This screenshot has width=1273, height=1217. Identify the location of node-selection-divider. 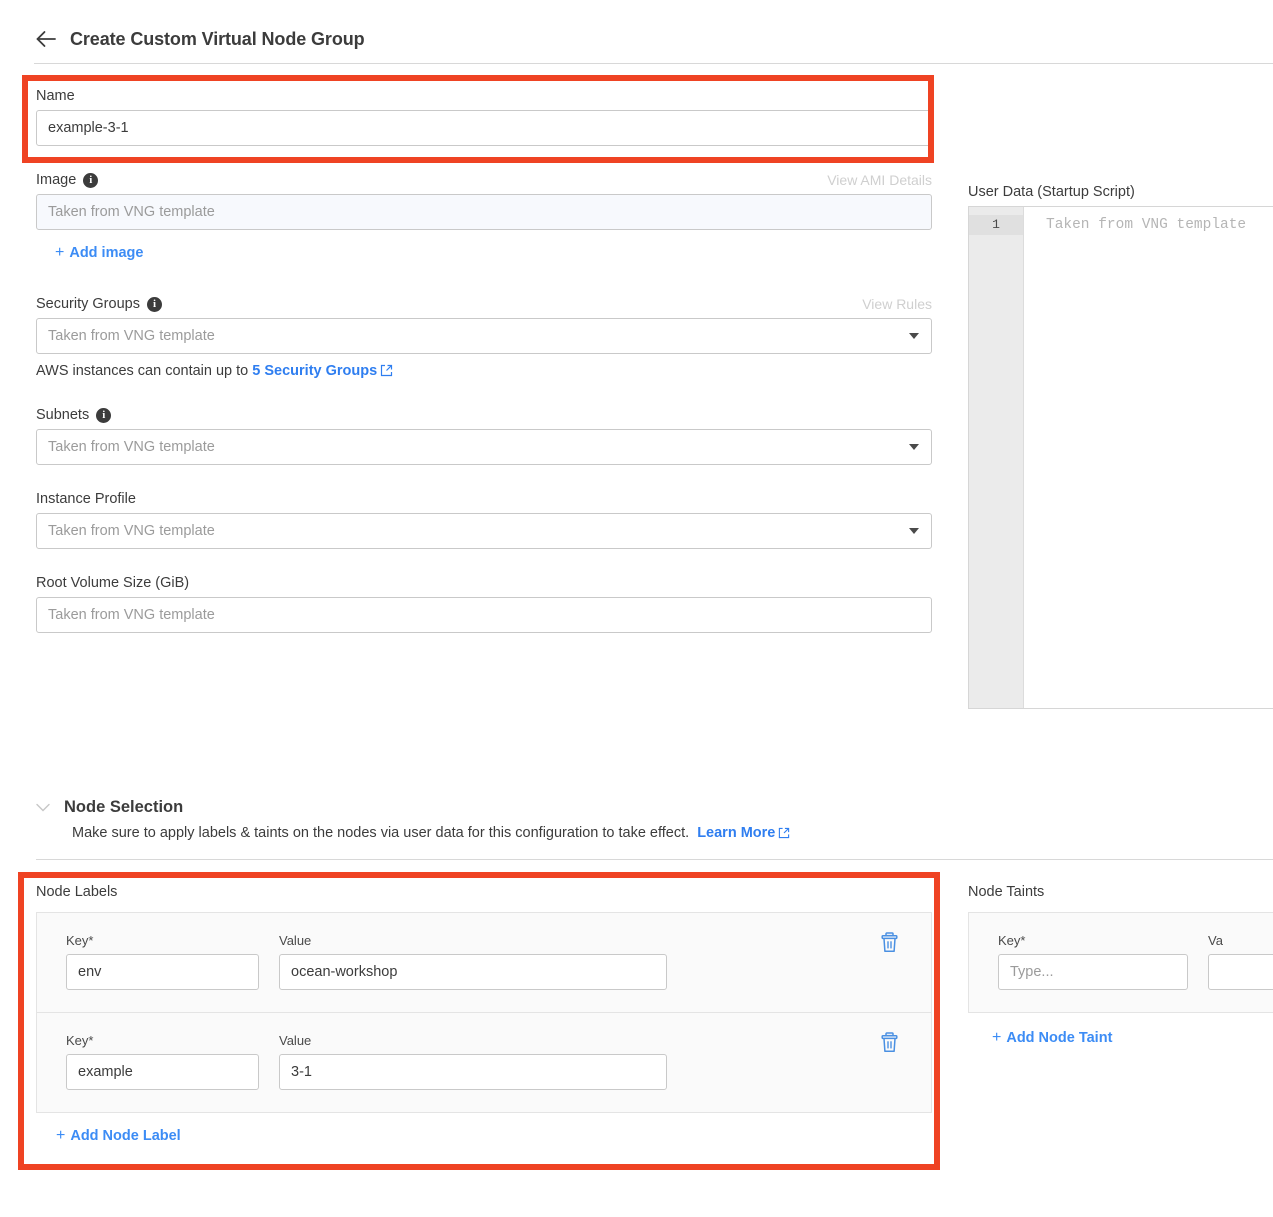
(654, 859).